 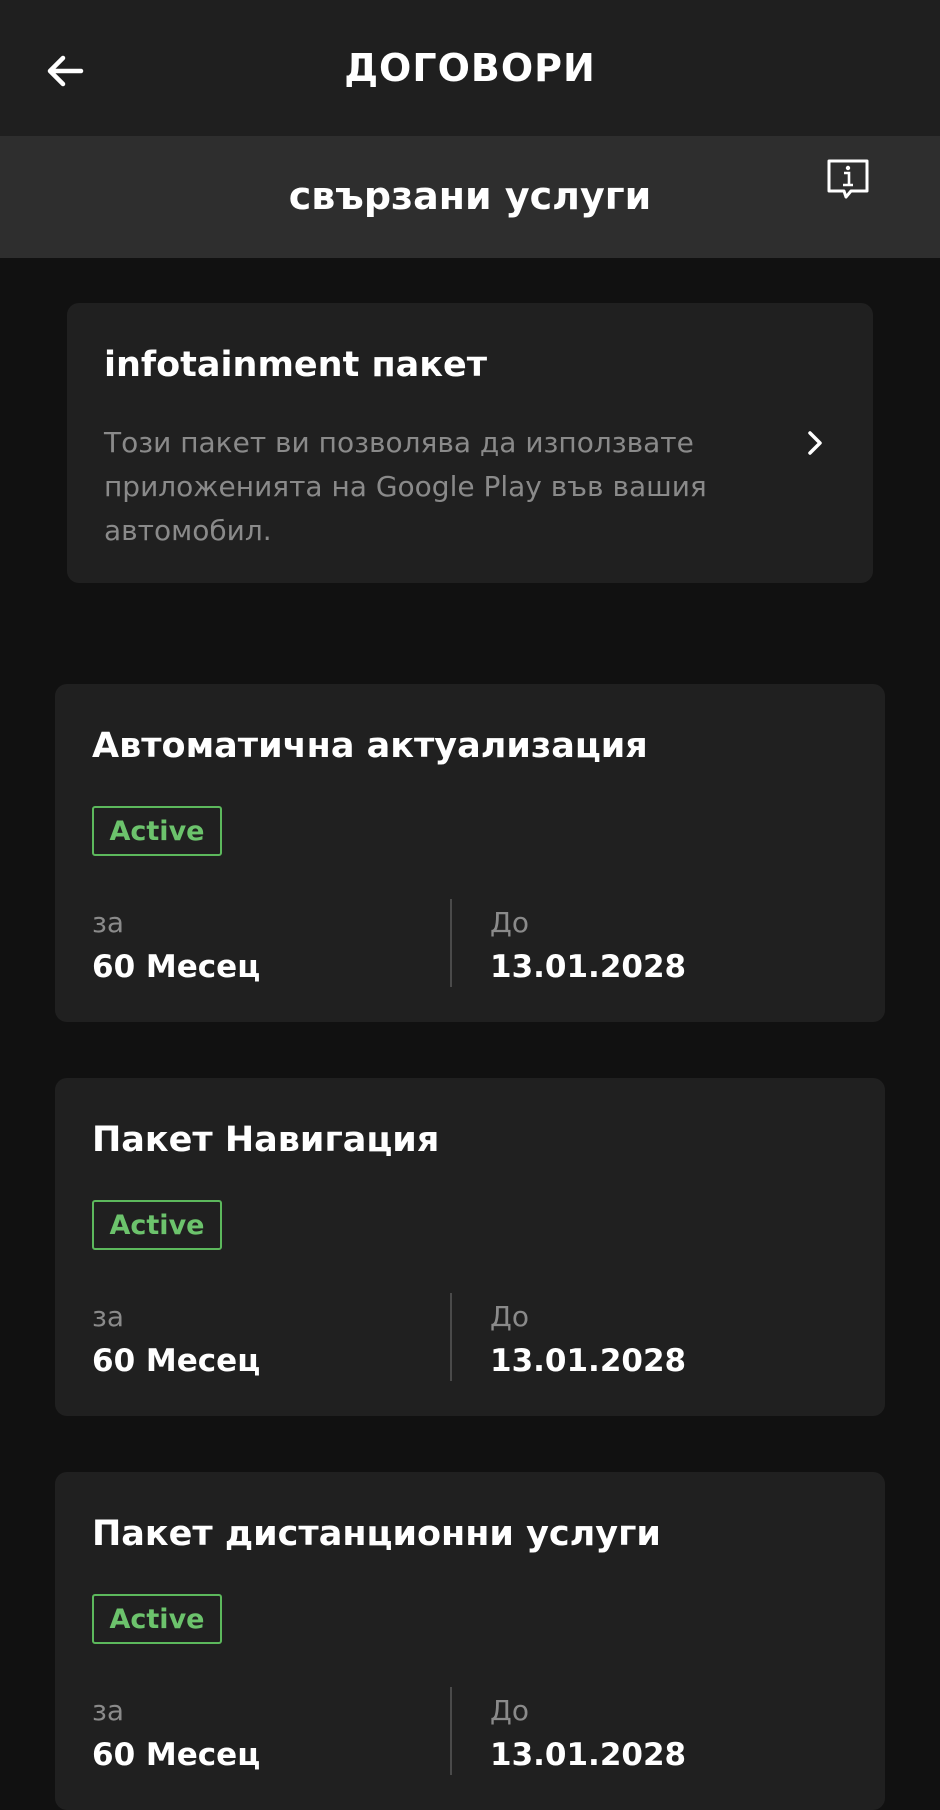 What do you see at coordinates (296, 365) in the screenshot?
I see `infotainment-title: infotainment пакет` at bounding box center [296, 365].